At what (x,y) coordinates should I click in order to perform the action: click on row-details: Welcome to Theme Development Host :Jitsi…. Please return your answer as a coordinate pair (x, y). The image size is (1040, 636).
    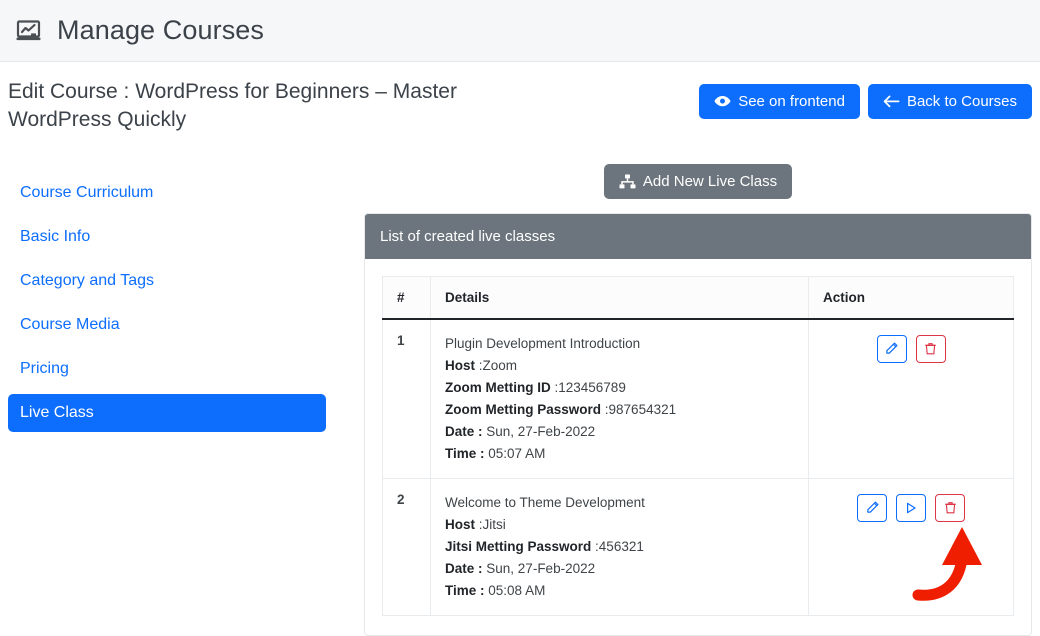
    Looking at the image, I should click on (619, 546).